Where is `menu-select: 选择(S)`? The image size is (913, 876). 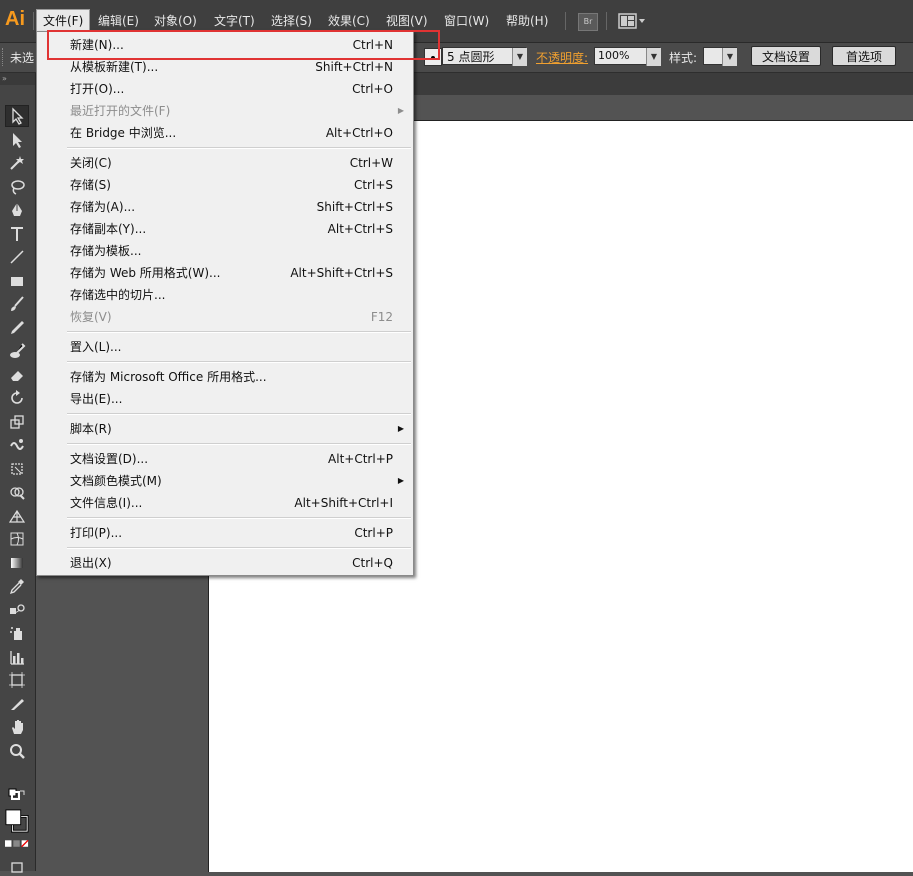
menu-select: 选择(S) is located at coordinates (291, 21).